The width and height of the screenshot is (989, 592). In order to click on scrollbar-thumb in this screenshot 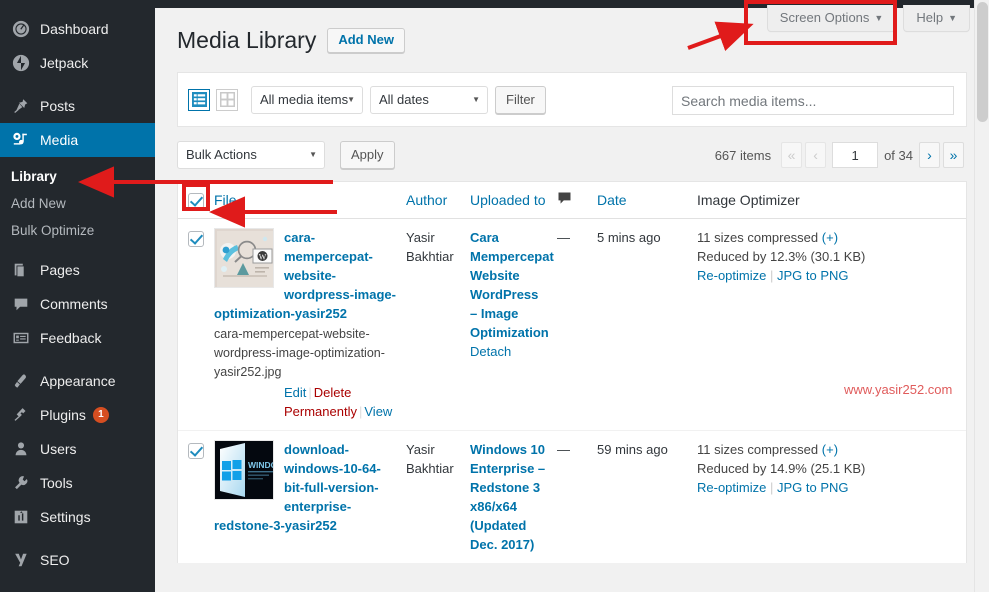, I will do `click(982, 62)`.